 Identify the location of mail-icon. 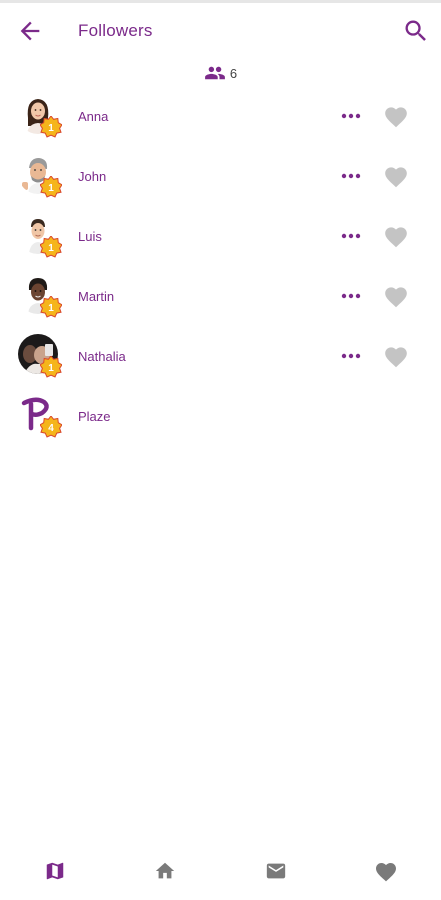
(275, 871).